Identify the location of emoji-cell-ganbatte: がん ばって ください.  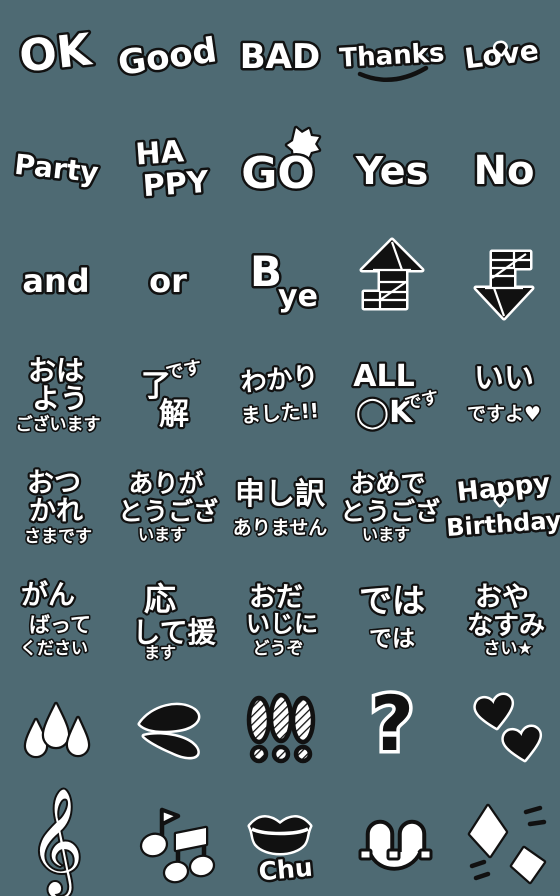
(56, 616).